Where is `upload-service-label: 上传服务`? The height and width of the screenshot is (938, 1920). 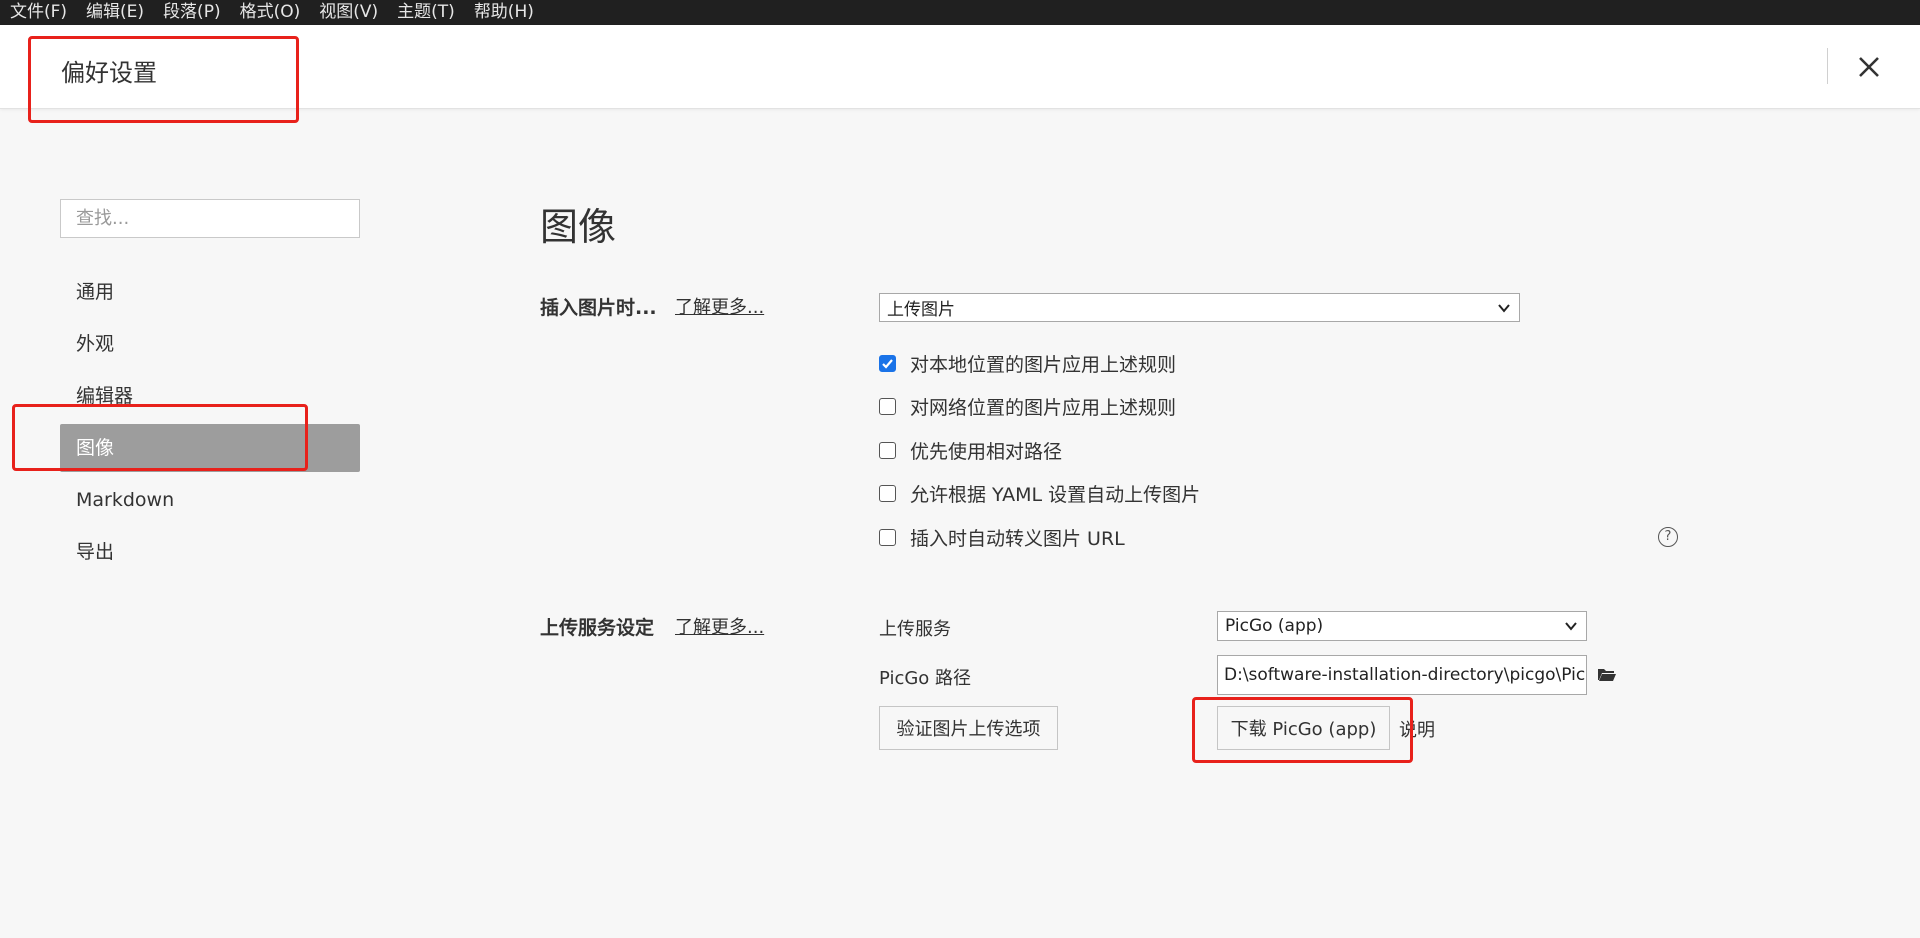
upload-service-label: 上传服务 is located at coordinates (915, 629).